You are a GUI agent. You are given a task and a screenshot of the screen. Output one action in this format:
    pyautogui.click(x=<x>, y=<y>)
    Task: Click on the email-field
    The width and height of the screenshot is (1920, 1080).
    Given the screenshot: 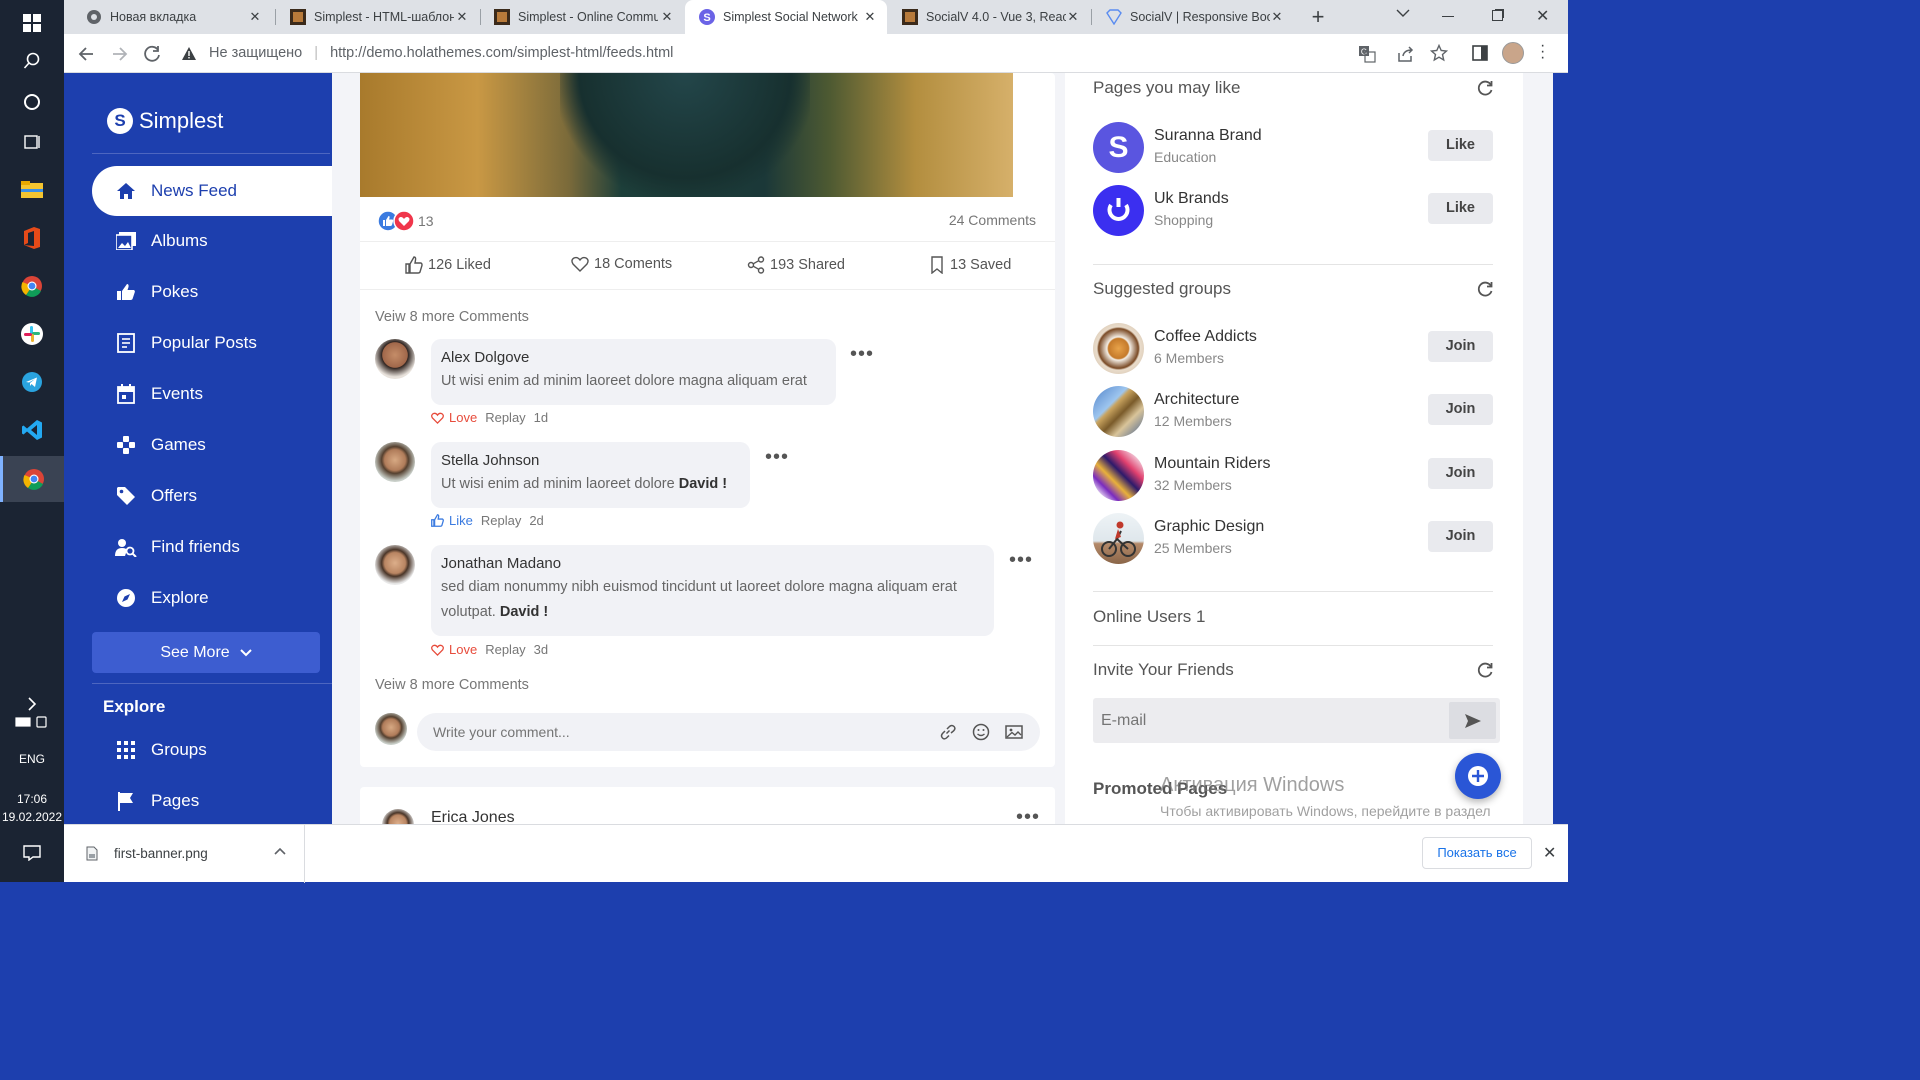 What is the action you would take?
    pyautogui.click(x=1271, y=720)
    